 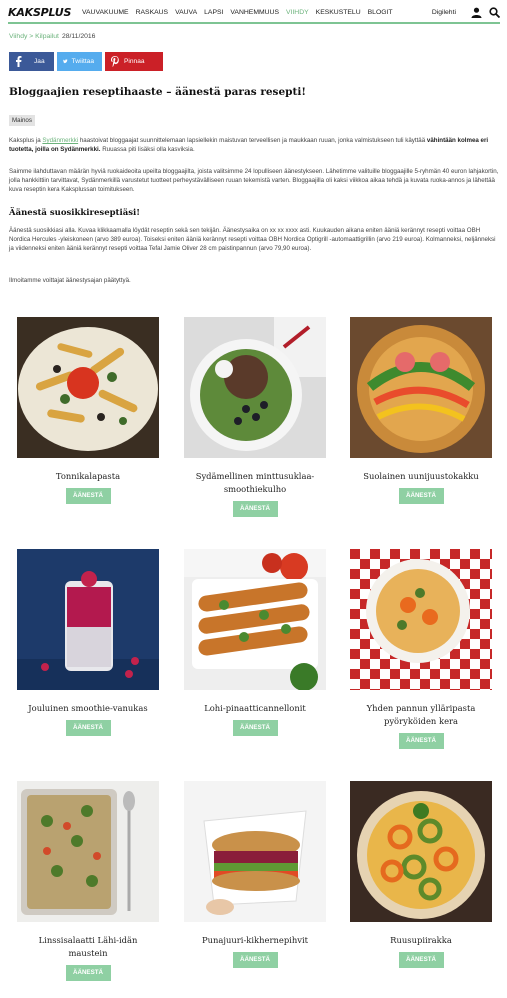 I want to click on twitter-icon, so click(x=65, y=61).